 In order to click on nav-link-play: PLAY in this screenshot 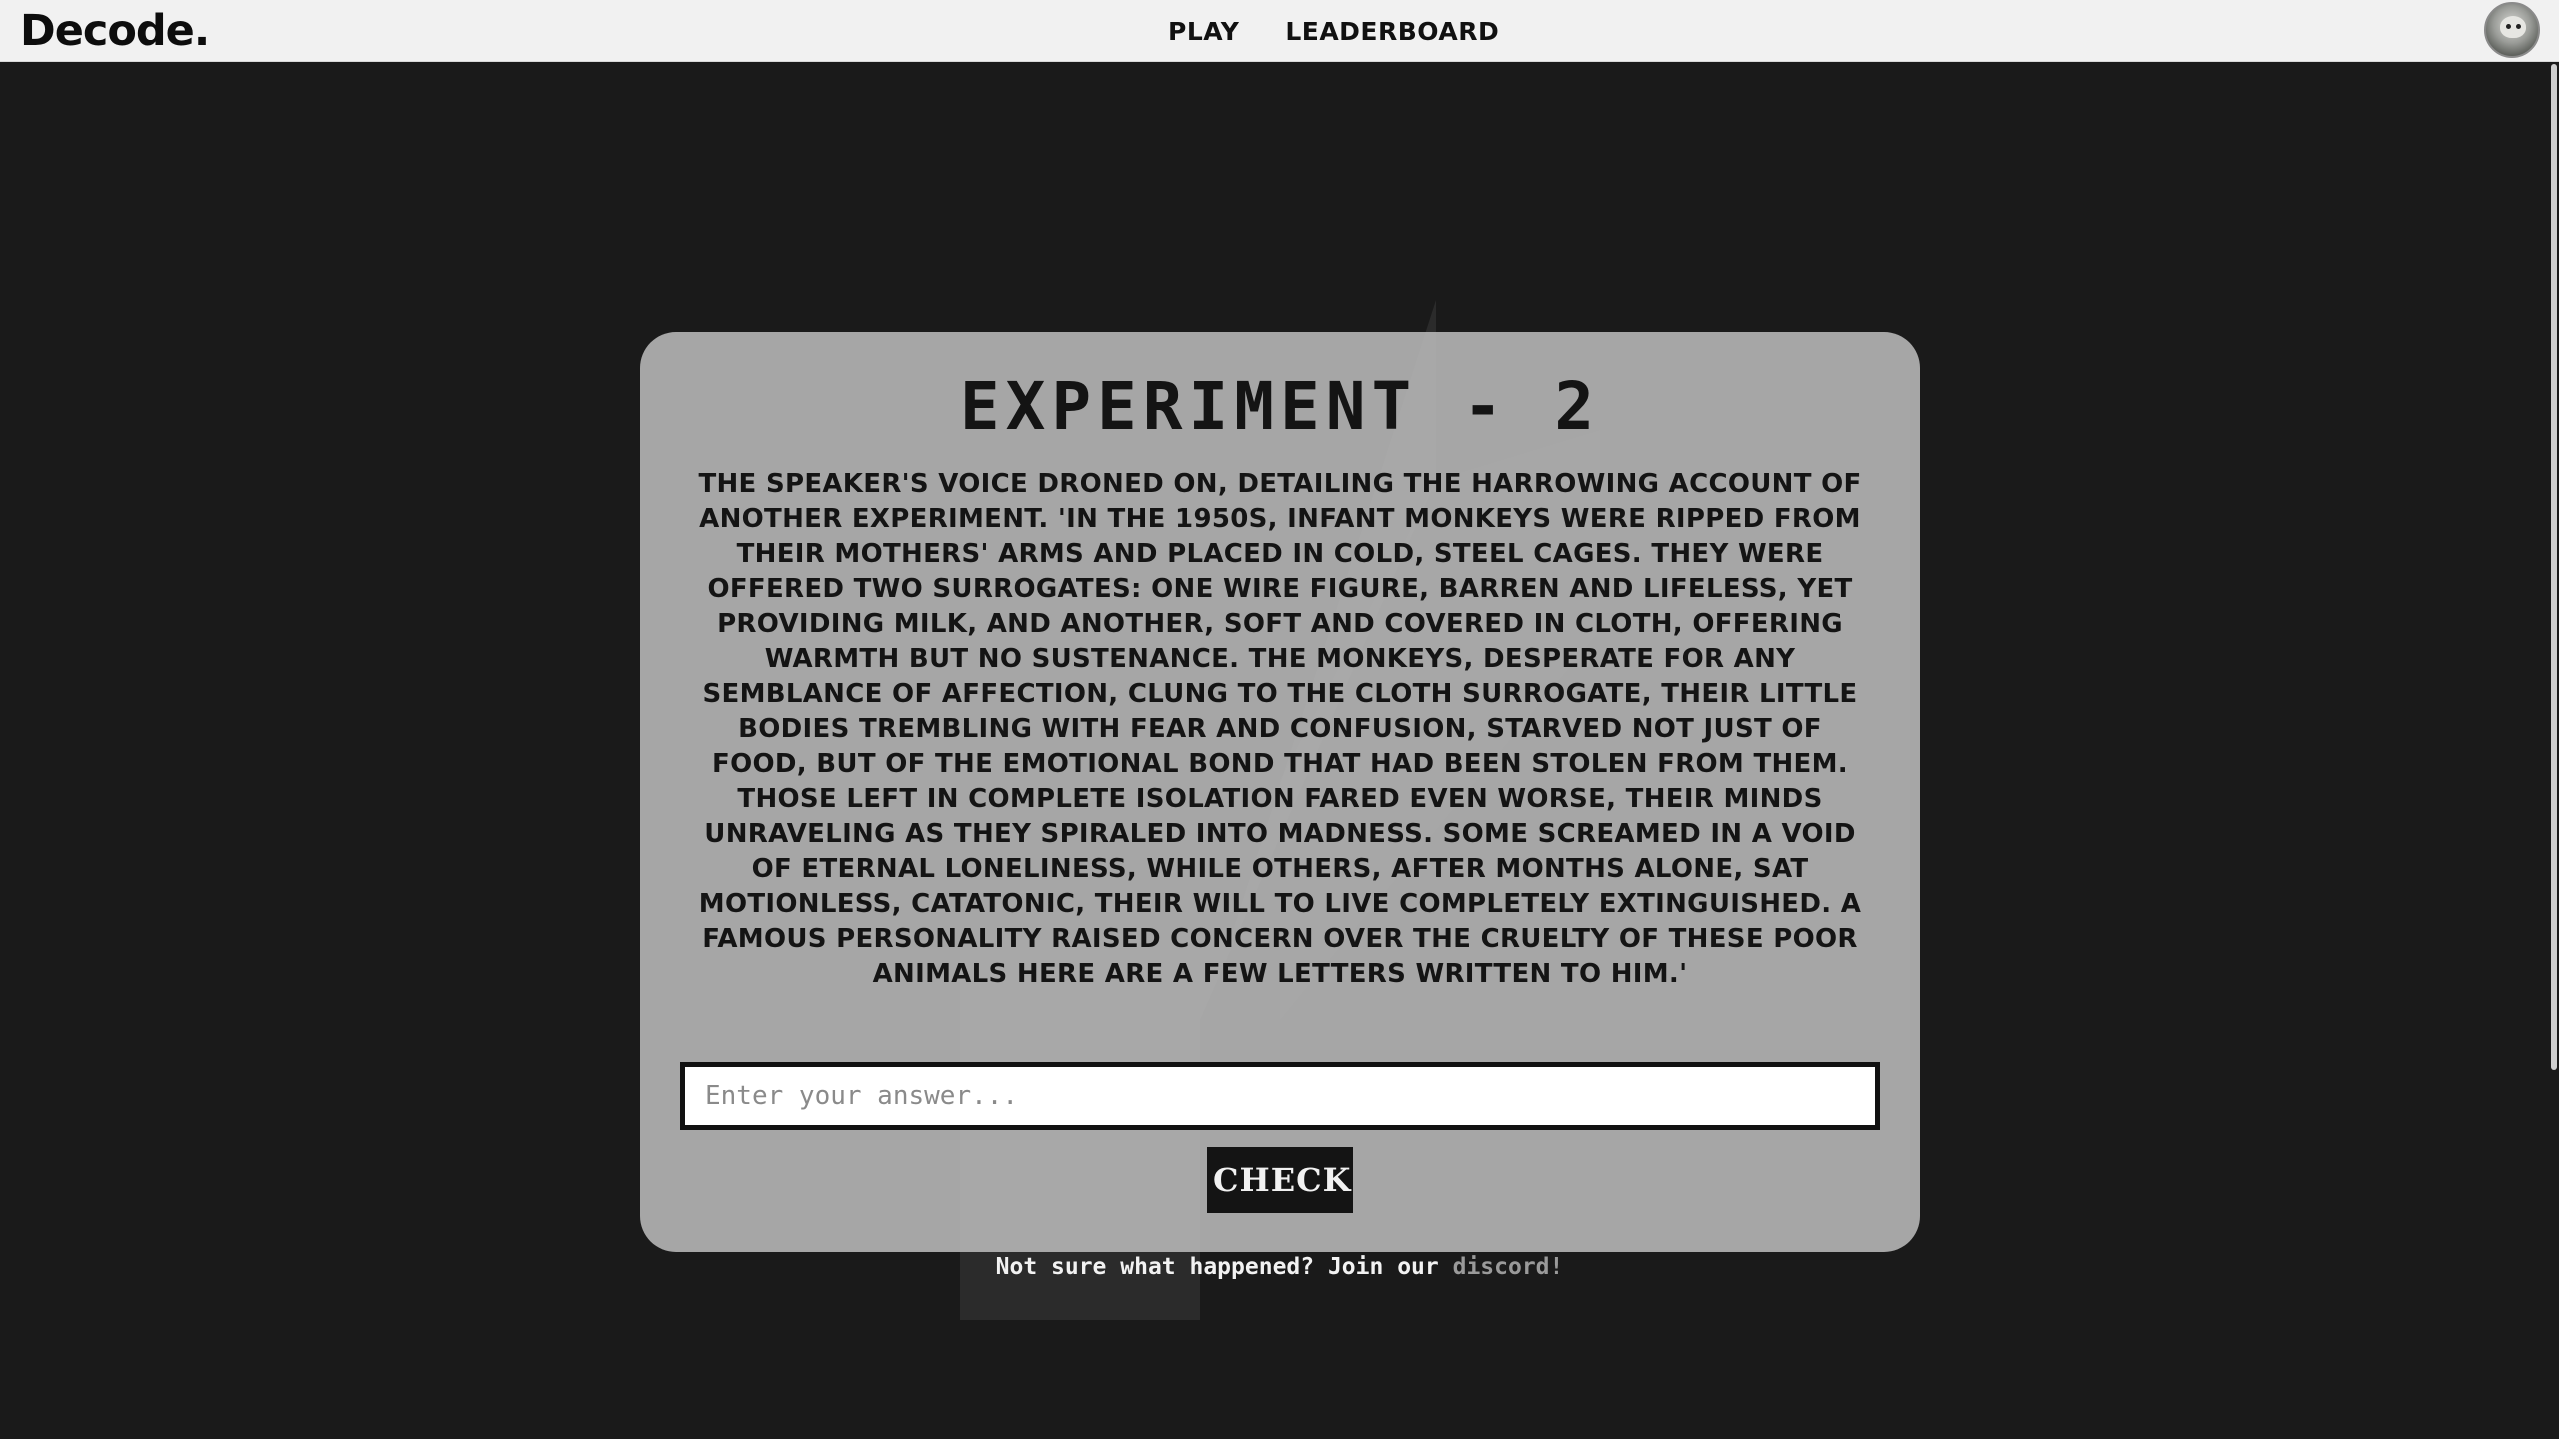, I will do `click(1203, 31)`.